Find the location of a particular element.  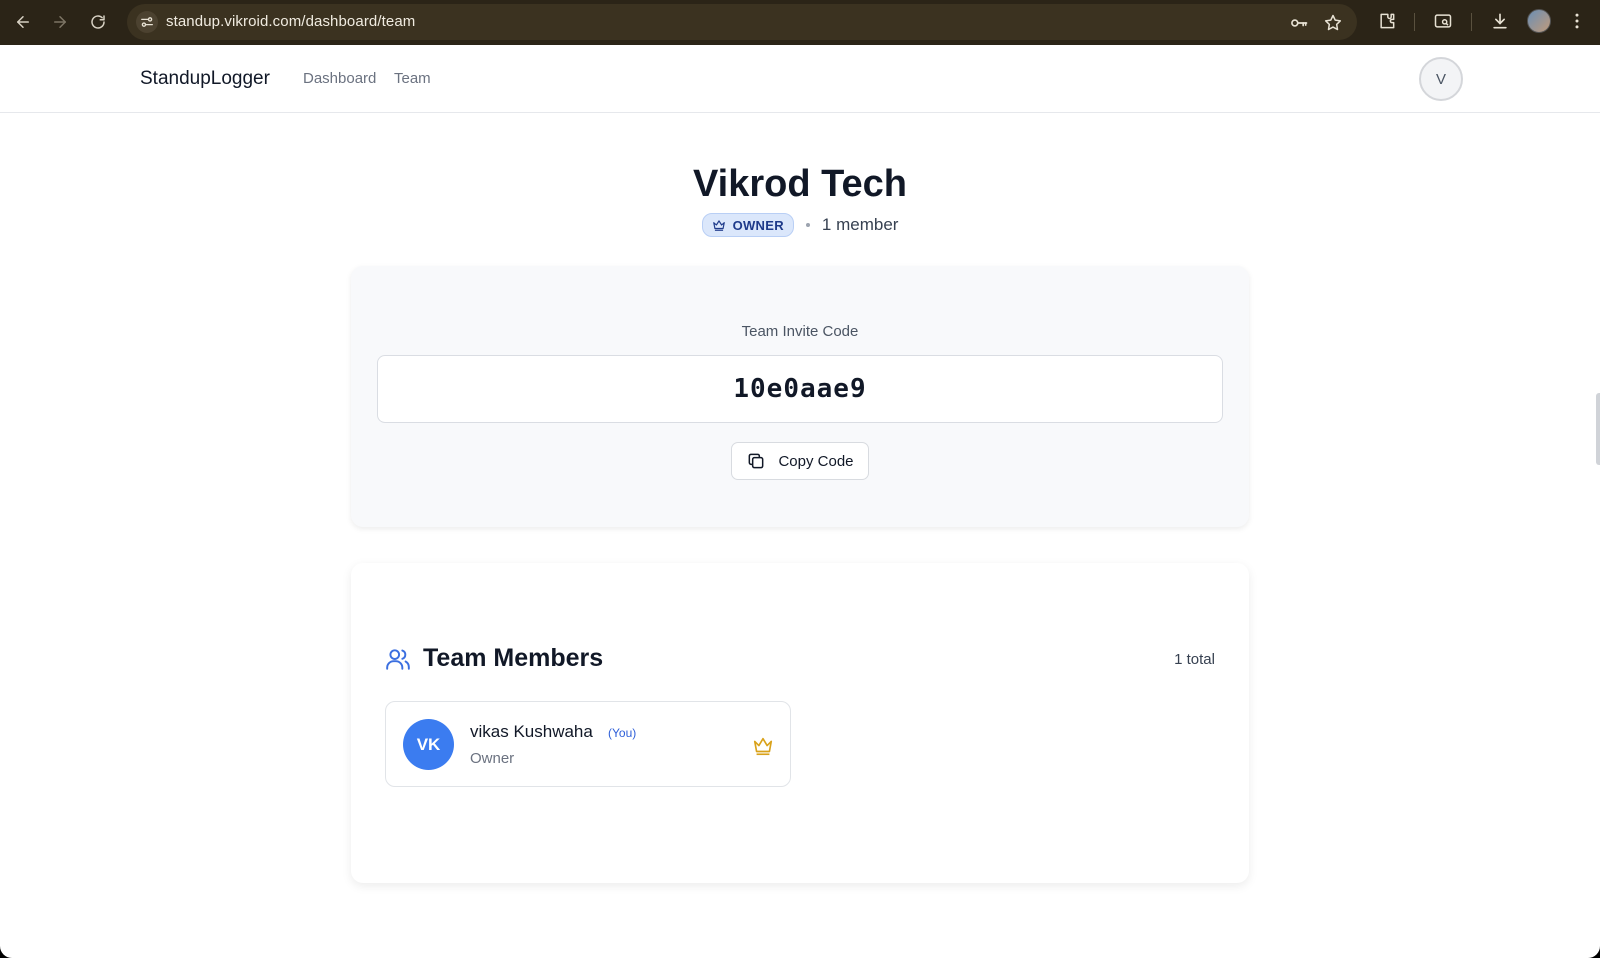

owner-crown-icon is located at coordinates (763, 746).